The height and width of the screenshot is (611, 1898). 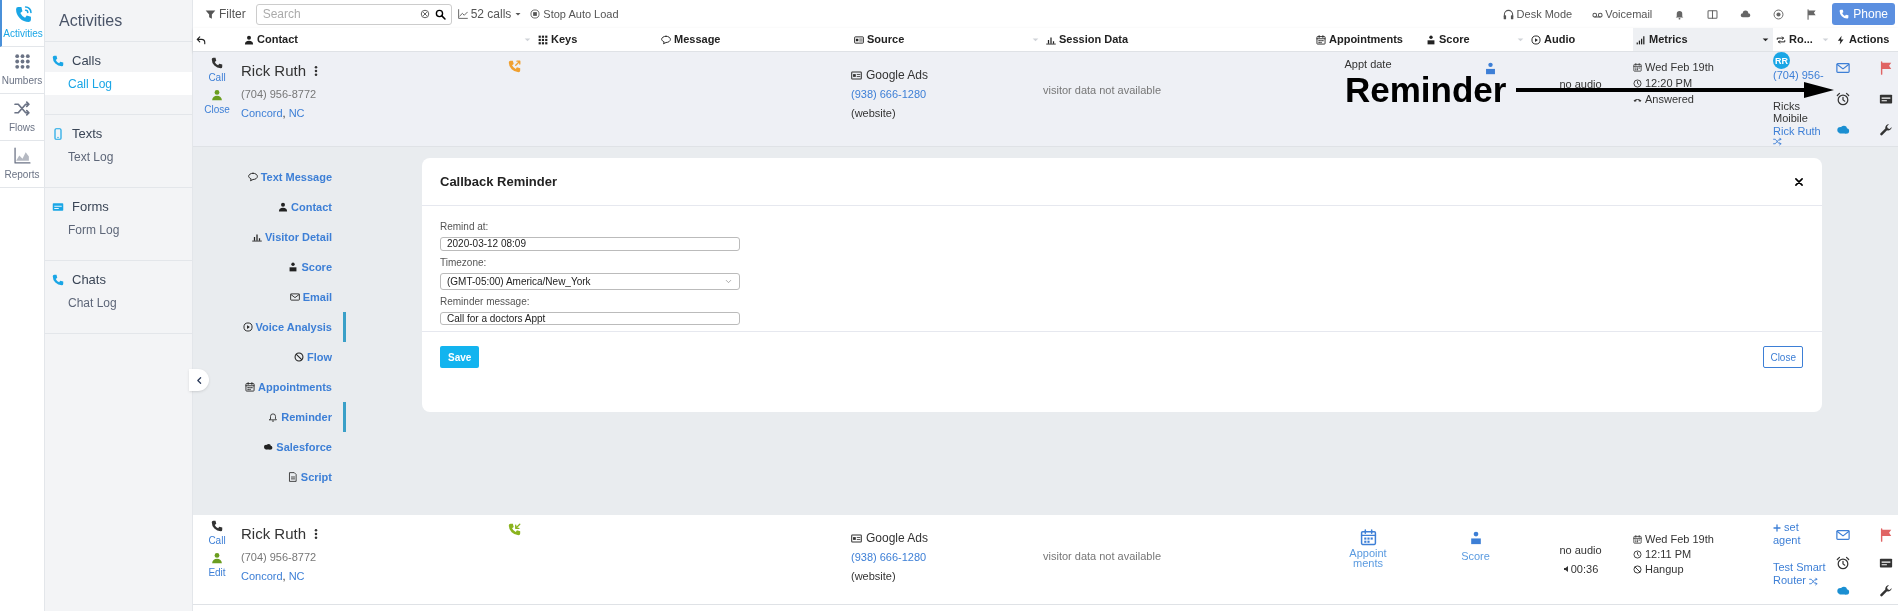 I want to click on row-action-link: Close, so click(x=217, y=103).